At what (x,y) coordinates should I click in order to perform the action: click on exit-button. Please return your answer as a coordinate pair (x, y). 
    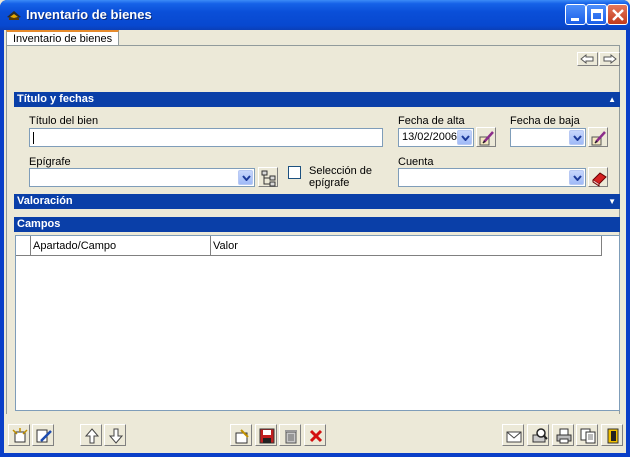
    Looking at the image, I should click on (612, 435).